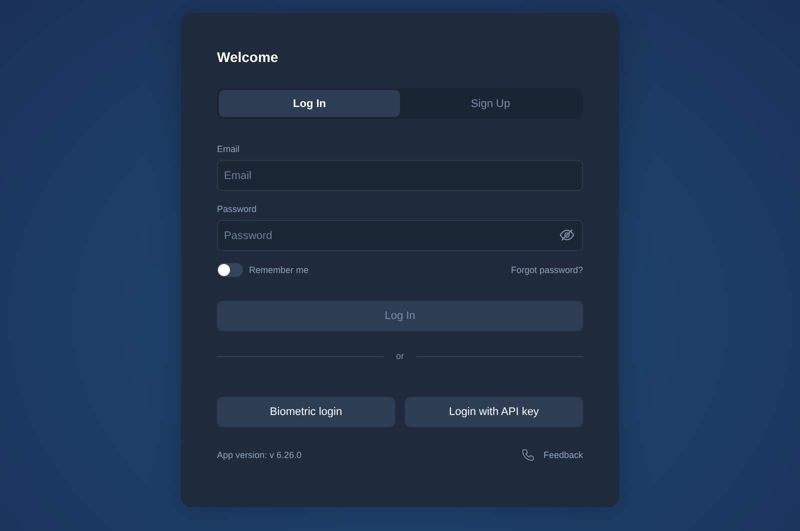 The height and width of the screenshot is (531, 800). What do you see at coordinates (230, 270) in the screenshot?
I see `toggle-switch` at bounding box center [230, 270].